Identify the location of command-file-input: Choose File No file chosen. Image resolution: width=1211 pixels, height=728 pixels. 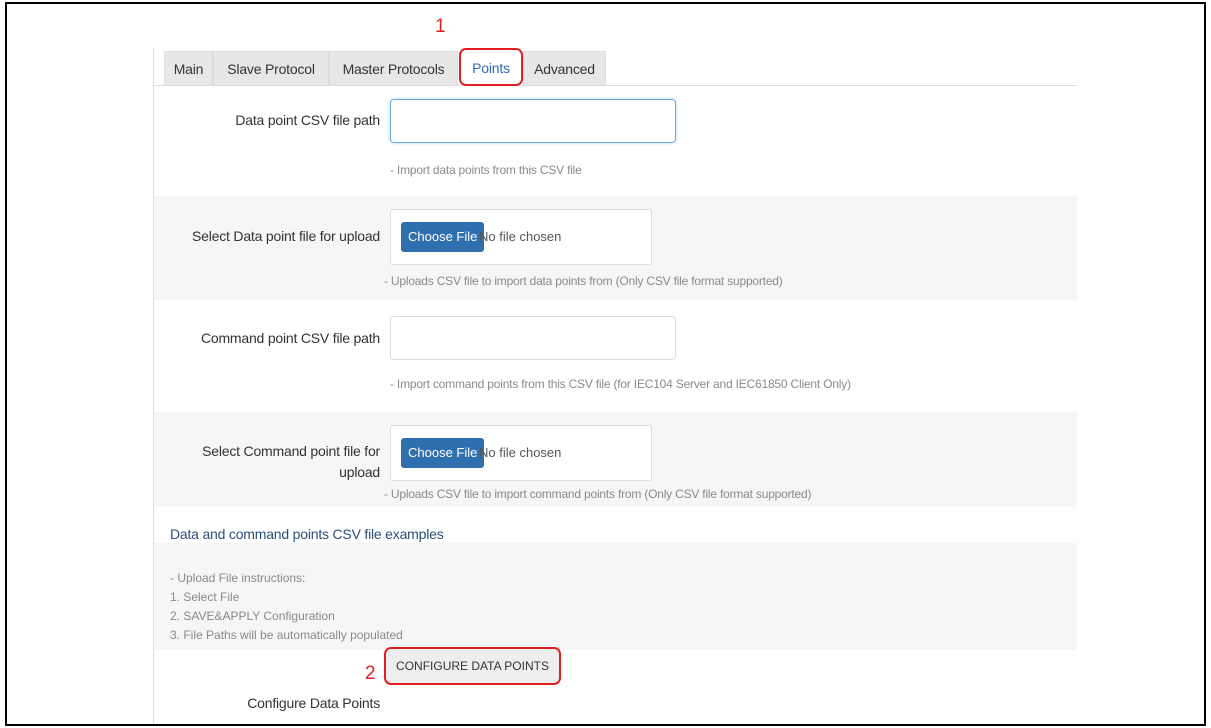
(521, 453).